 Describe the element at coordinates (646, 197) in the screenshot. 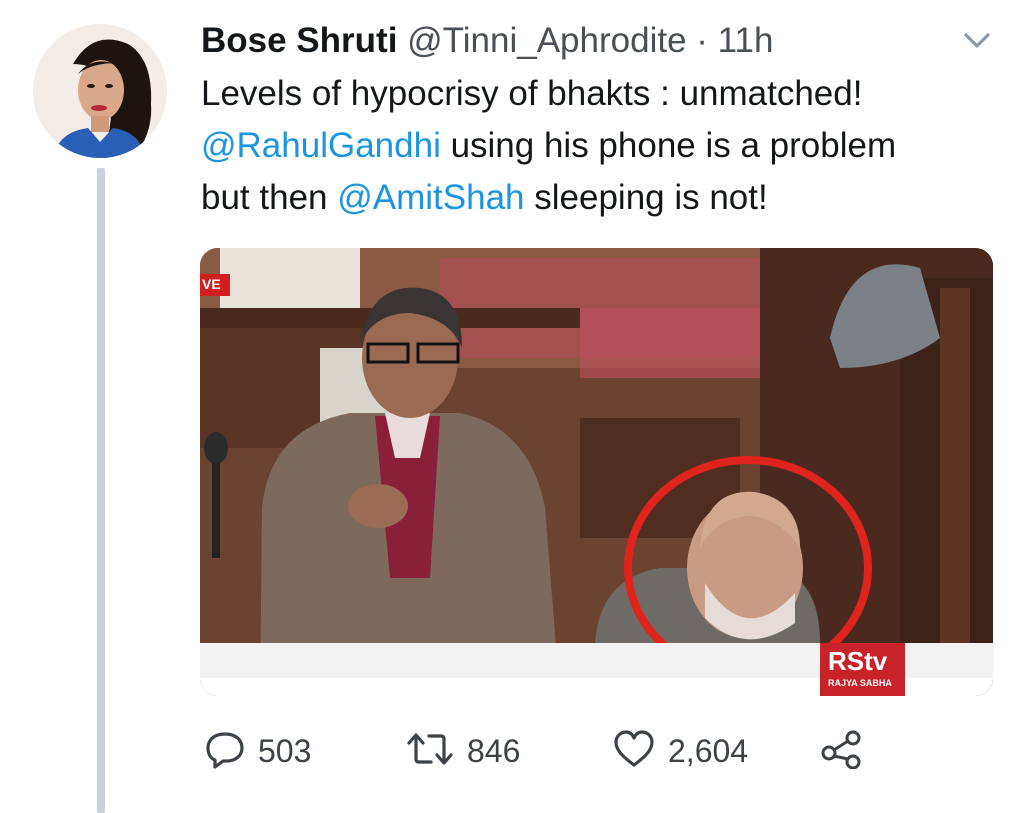

I see `tweet-text-segment: sleeping is not!` at that location.